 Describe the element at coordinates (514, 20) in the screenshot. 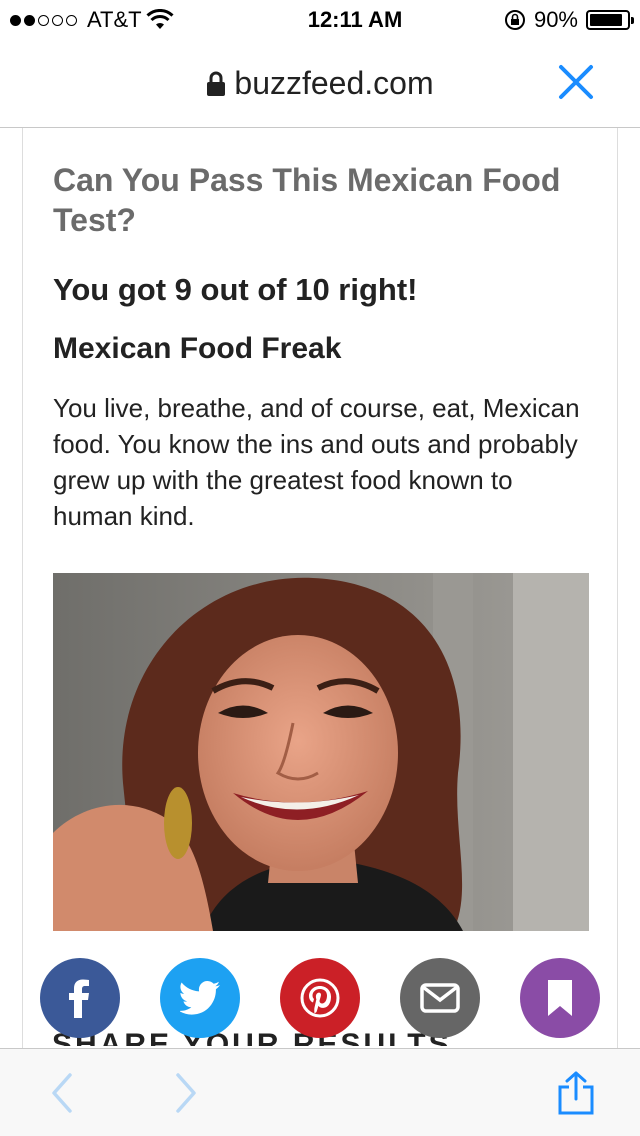

I see `rotation-lock-icon` at that location.